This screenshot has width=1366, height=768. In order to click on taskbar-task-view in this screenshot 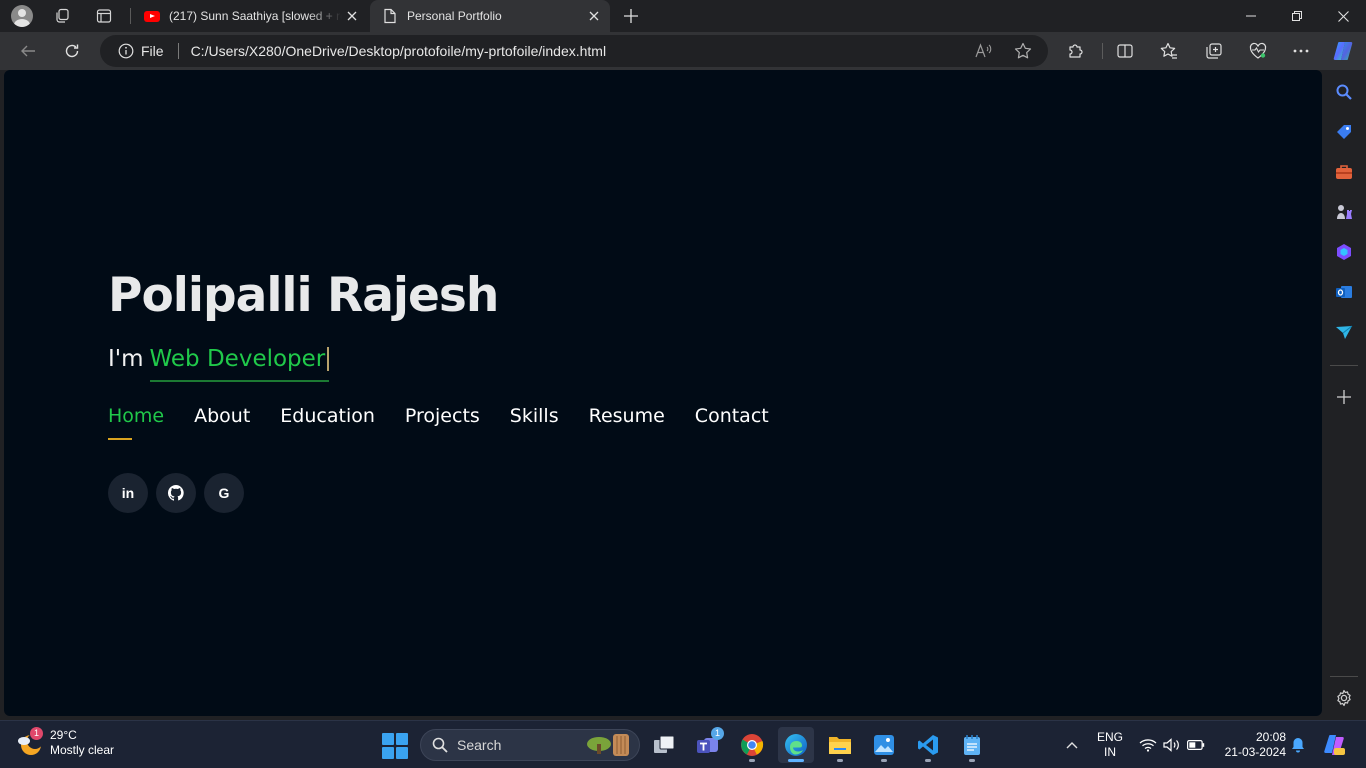, I will do `click(664, 745)`.